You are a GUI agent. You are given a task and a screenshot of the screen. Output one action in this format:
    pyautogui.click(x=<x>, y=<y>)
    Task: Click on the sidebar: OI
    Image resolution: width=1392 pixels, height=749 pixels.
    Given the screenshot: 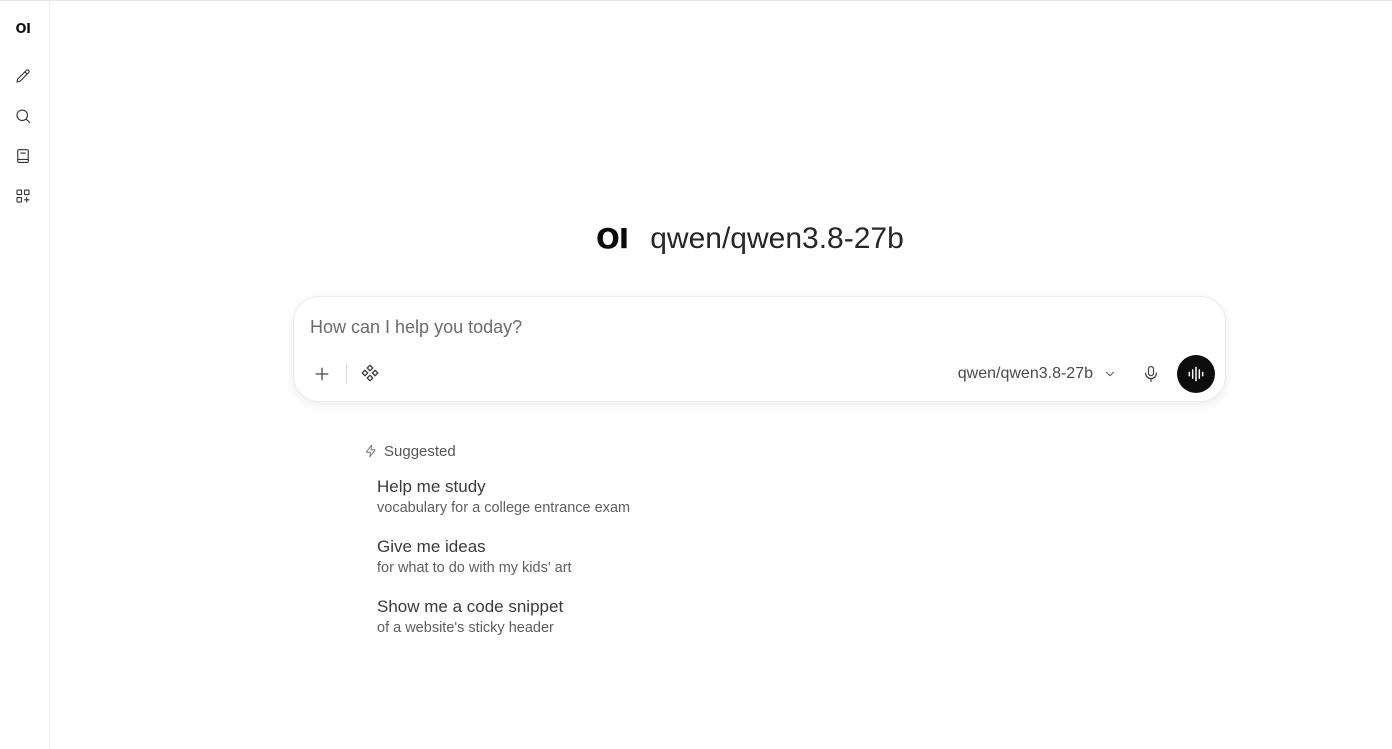 What is the action you would take?
    pyautogui.click(x=25, y=375)
    